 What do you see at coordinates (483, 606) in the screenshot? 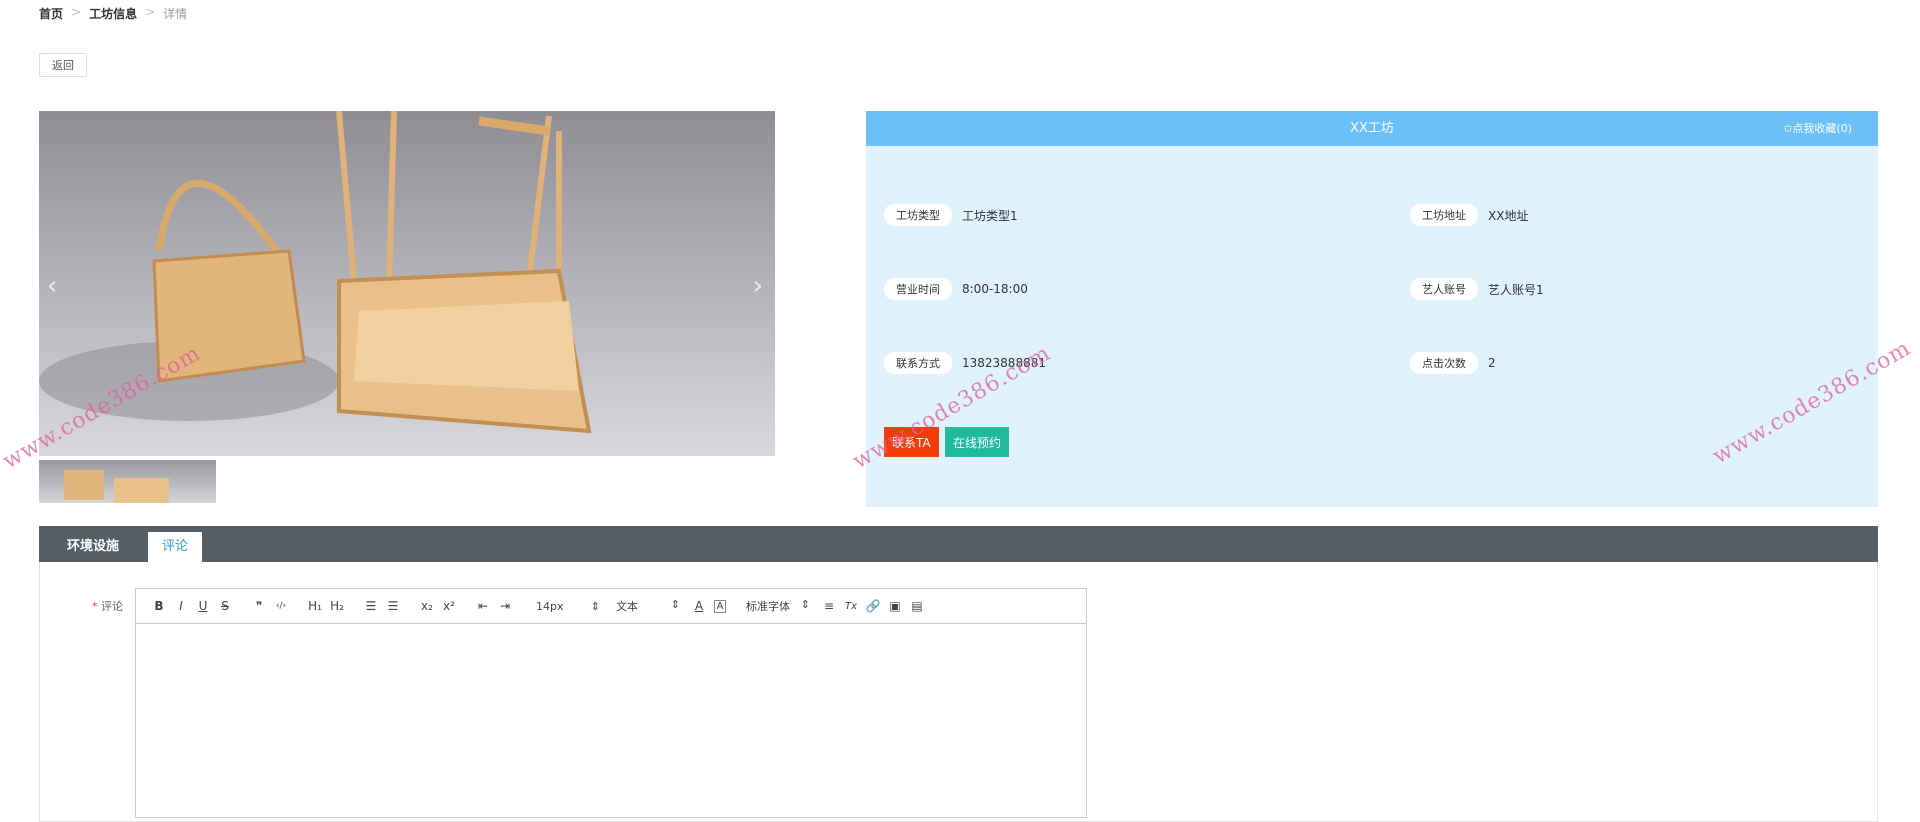
I see `outdent-icon: ⇤` at bounding box center [483, 606].